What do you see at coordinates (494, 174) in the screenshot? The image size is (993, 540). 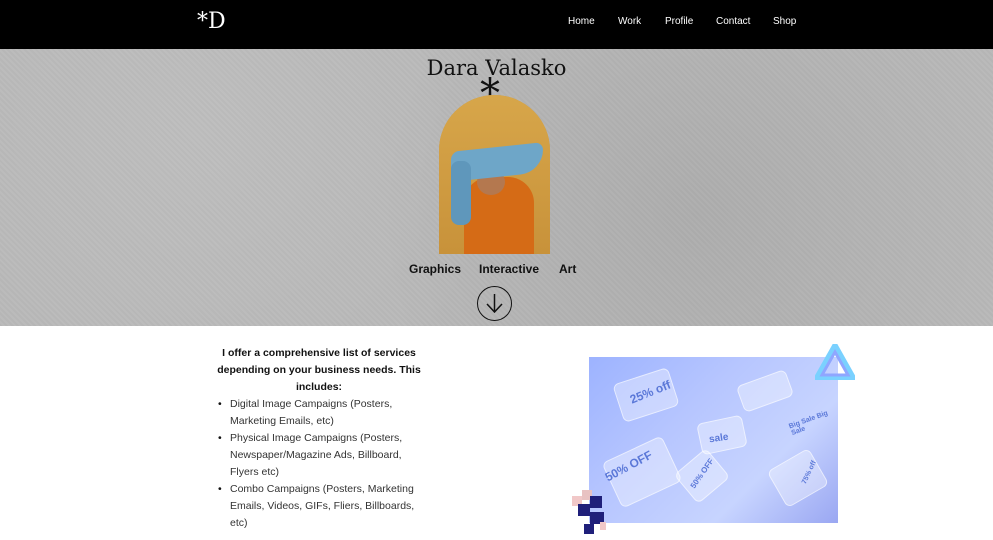 I see `portrait-image` at bounding box center [494, 174].